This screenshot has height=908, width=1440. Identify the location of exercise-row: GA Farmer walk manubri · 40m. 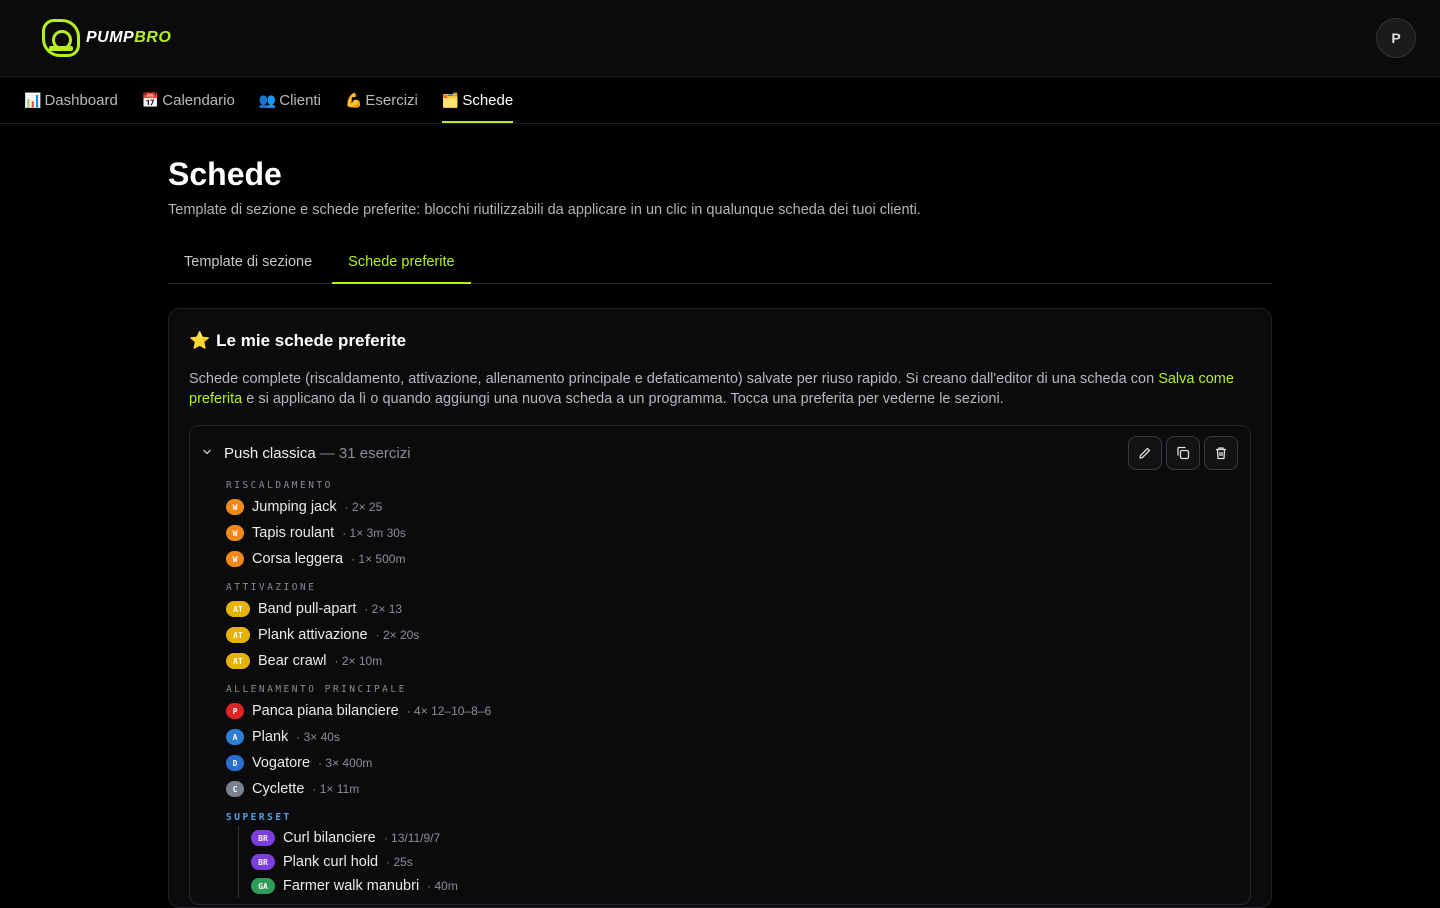
(744, 886).